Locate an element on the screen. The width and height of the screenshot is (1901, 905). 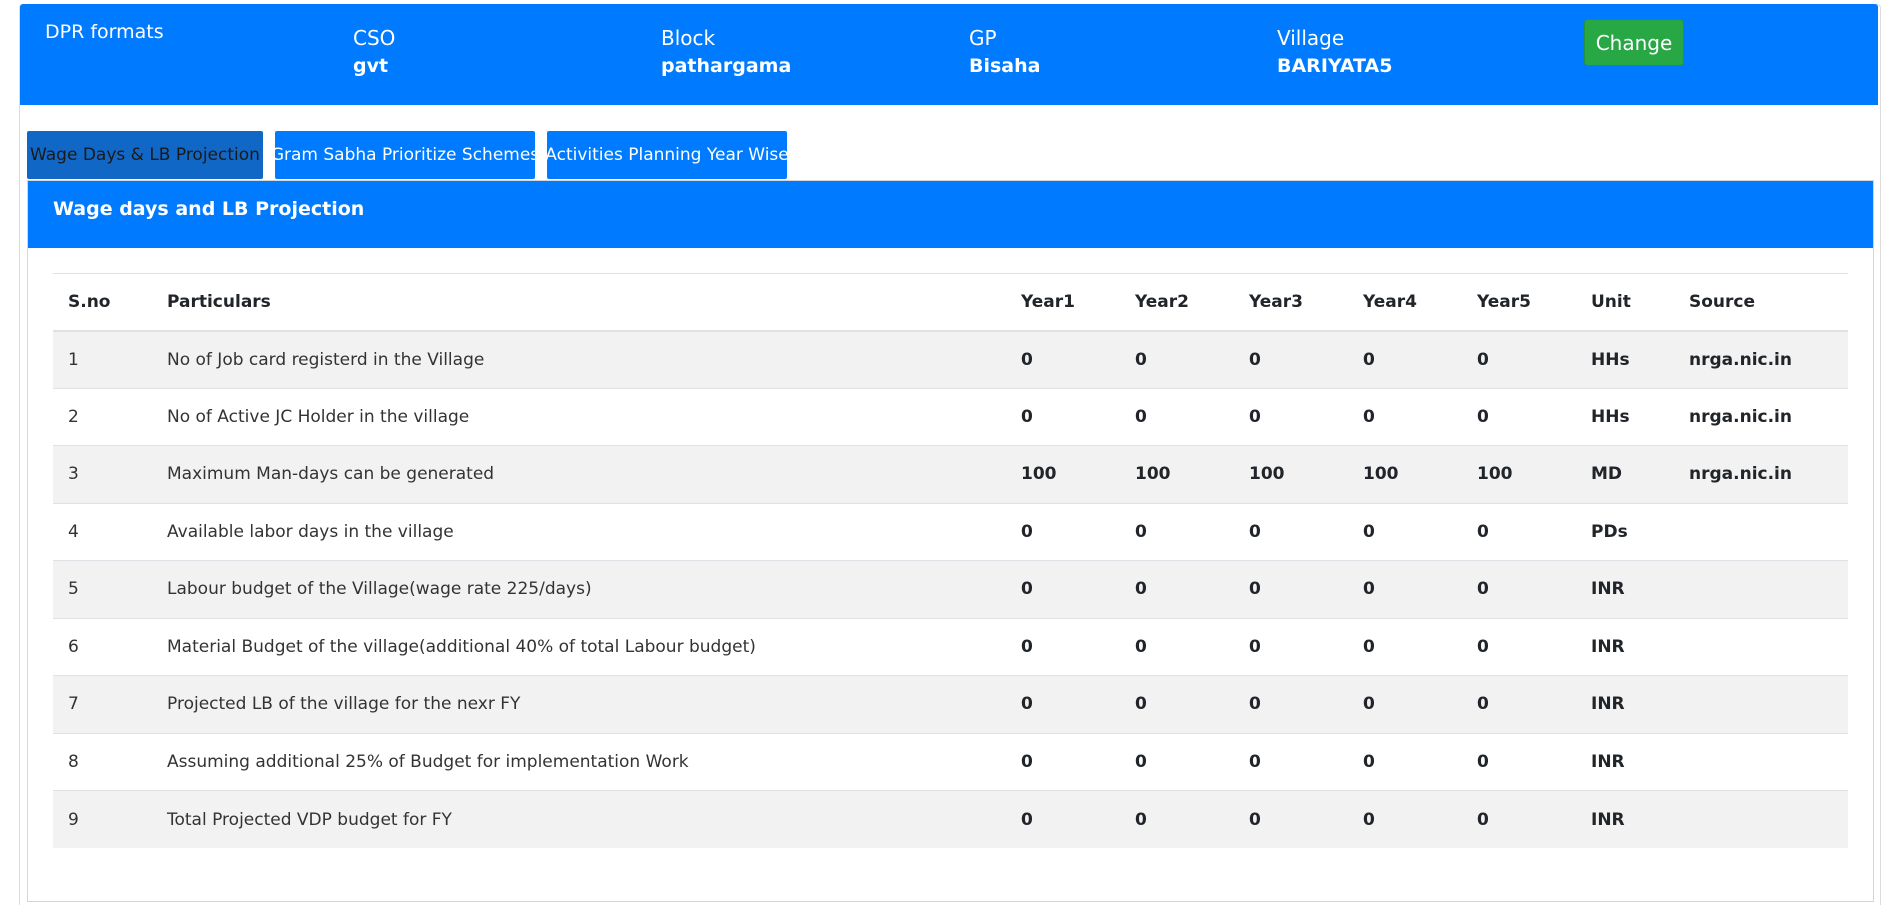
gp-label: GP is located at coordinates (983, 38).